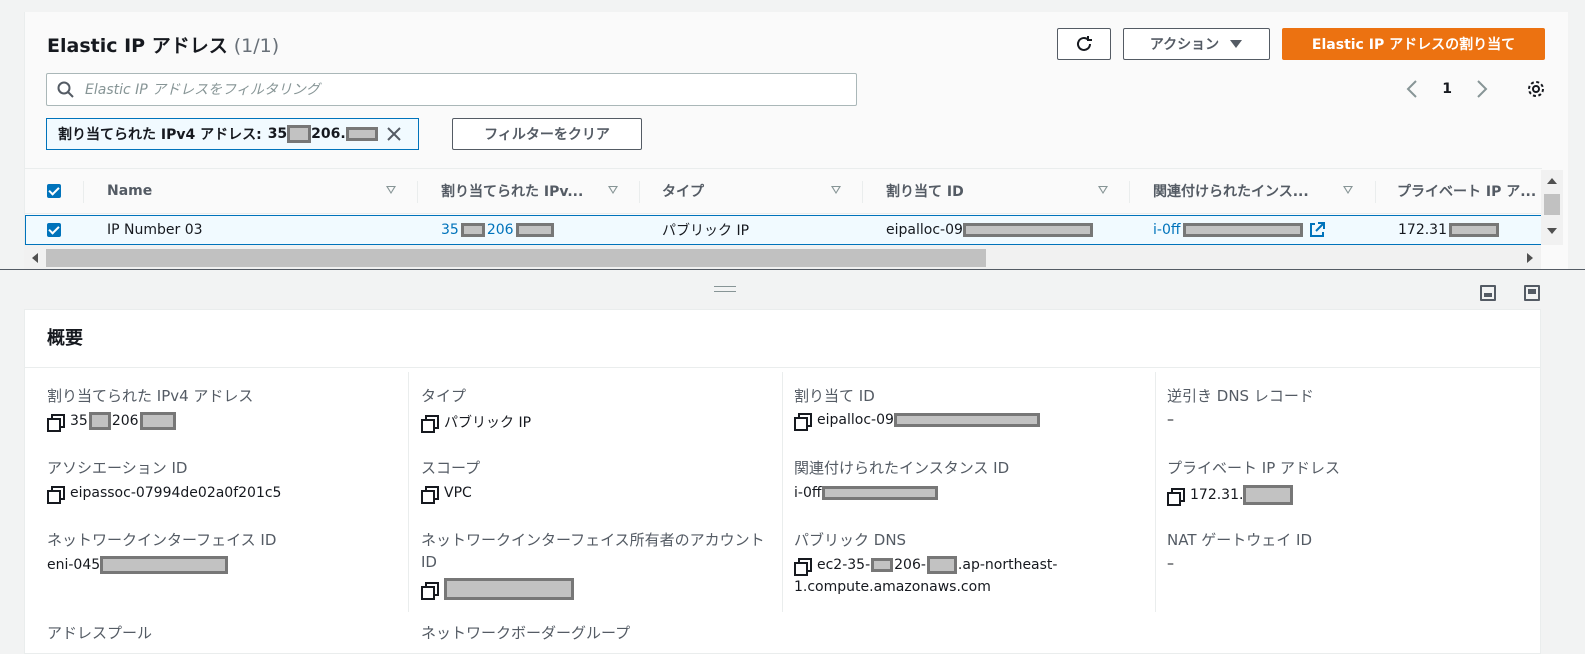 This screenshot has width=1585, height=654. Describe the element at coordinates (1530, 258) in the screenshot. I see `scroll-right-icon` at that location.